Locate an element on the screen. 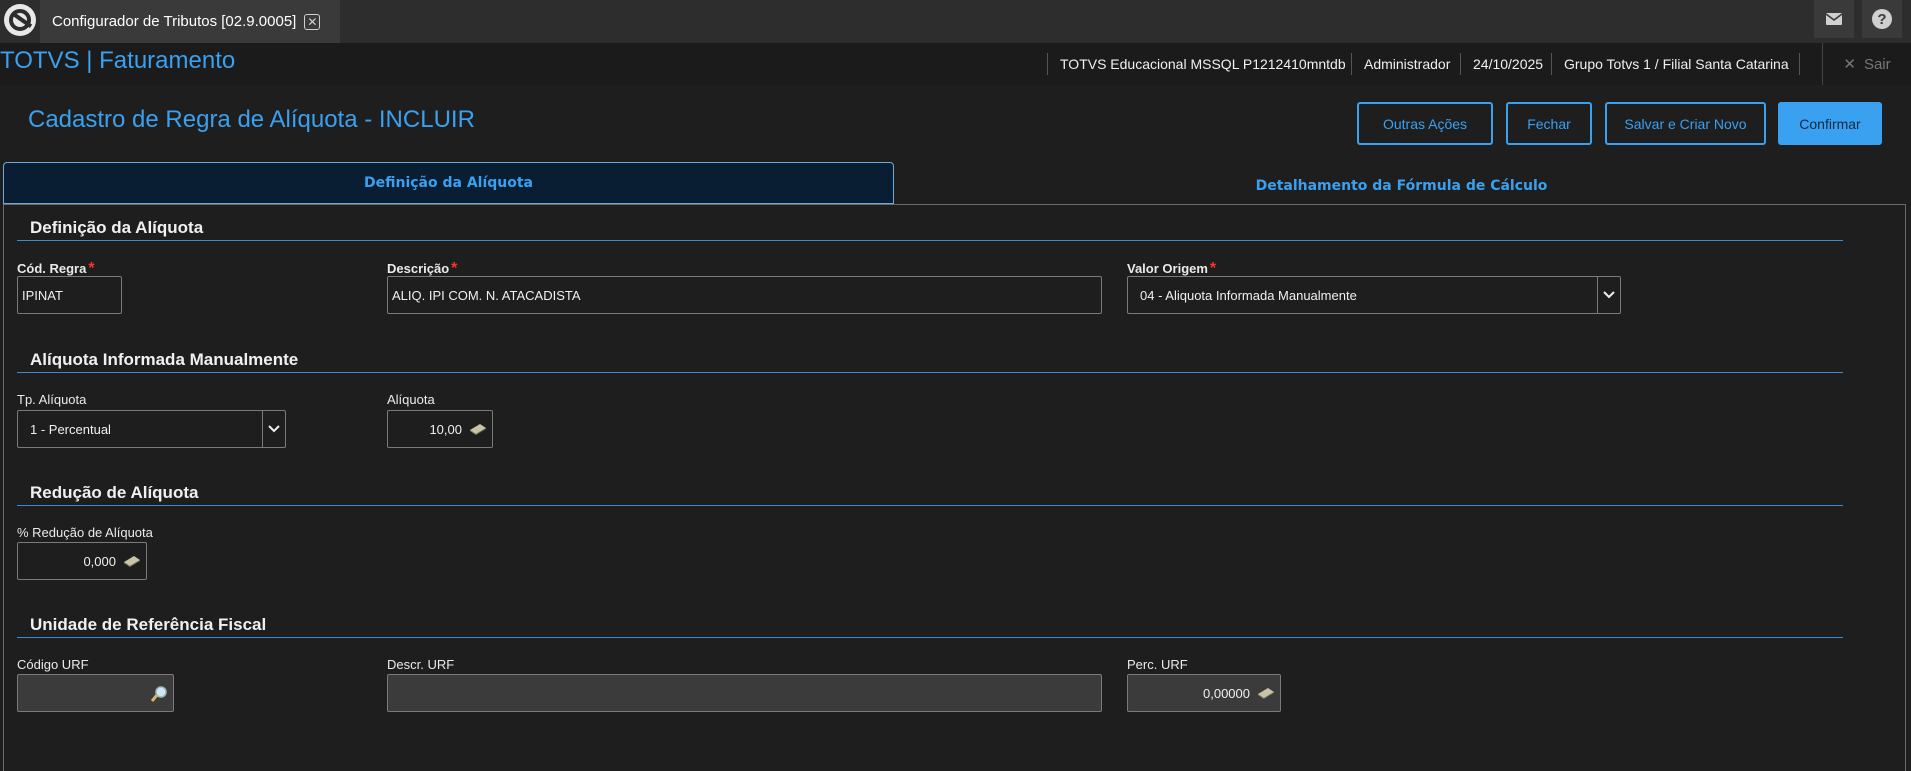  tp-aliquota-label: Tp. Alíquota is located at coordinates (52, 399).